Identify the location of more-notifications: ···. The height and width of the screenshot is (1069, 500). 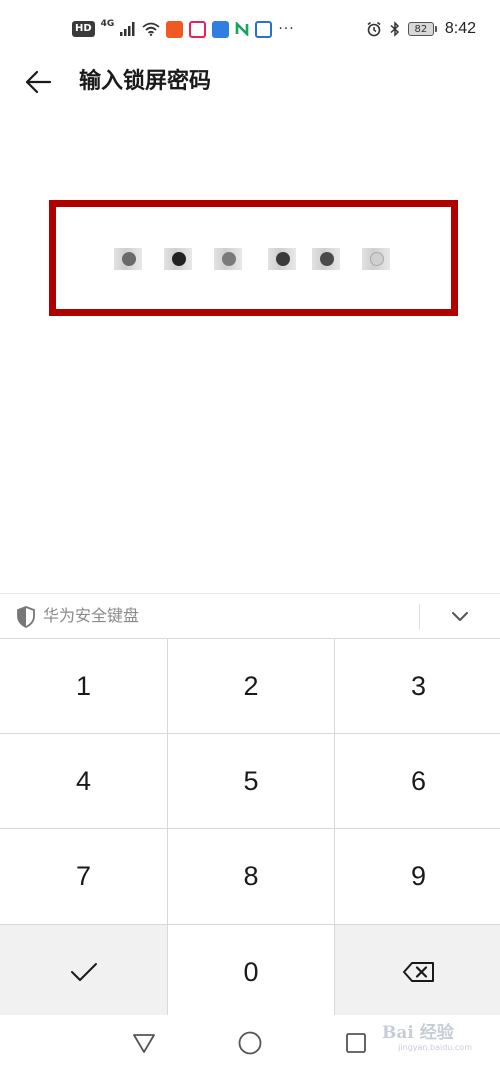
(286, 29).